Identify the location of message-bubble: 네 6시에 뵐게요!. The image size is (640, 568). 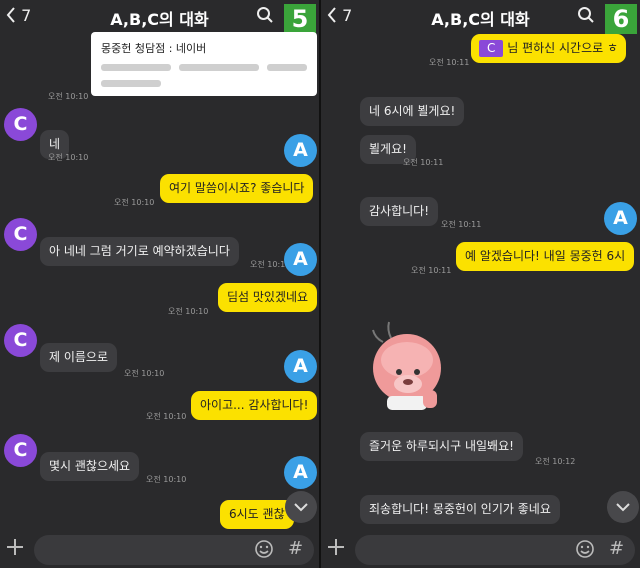
(412, 111).